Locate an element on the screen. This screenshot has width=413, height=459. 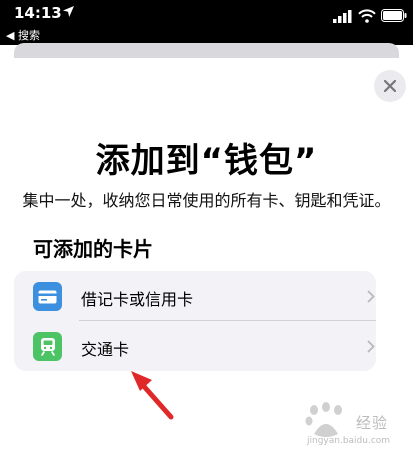
list-item-label: 交通卡 is located at coordinates (105, 349).